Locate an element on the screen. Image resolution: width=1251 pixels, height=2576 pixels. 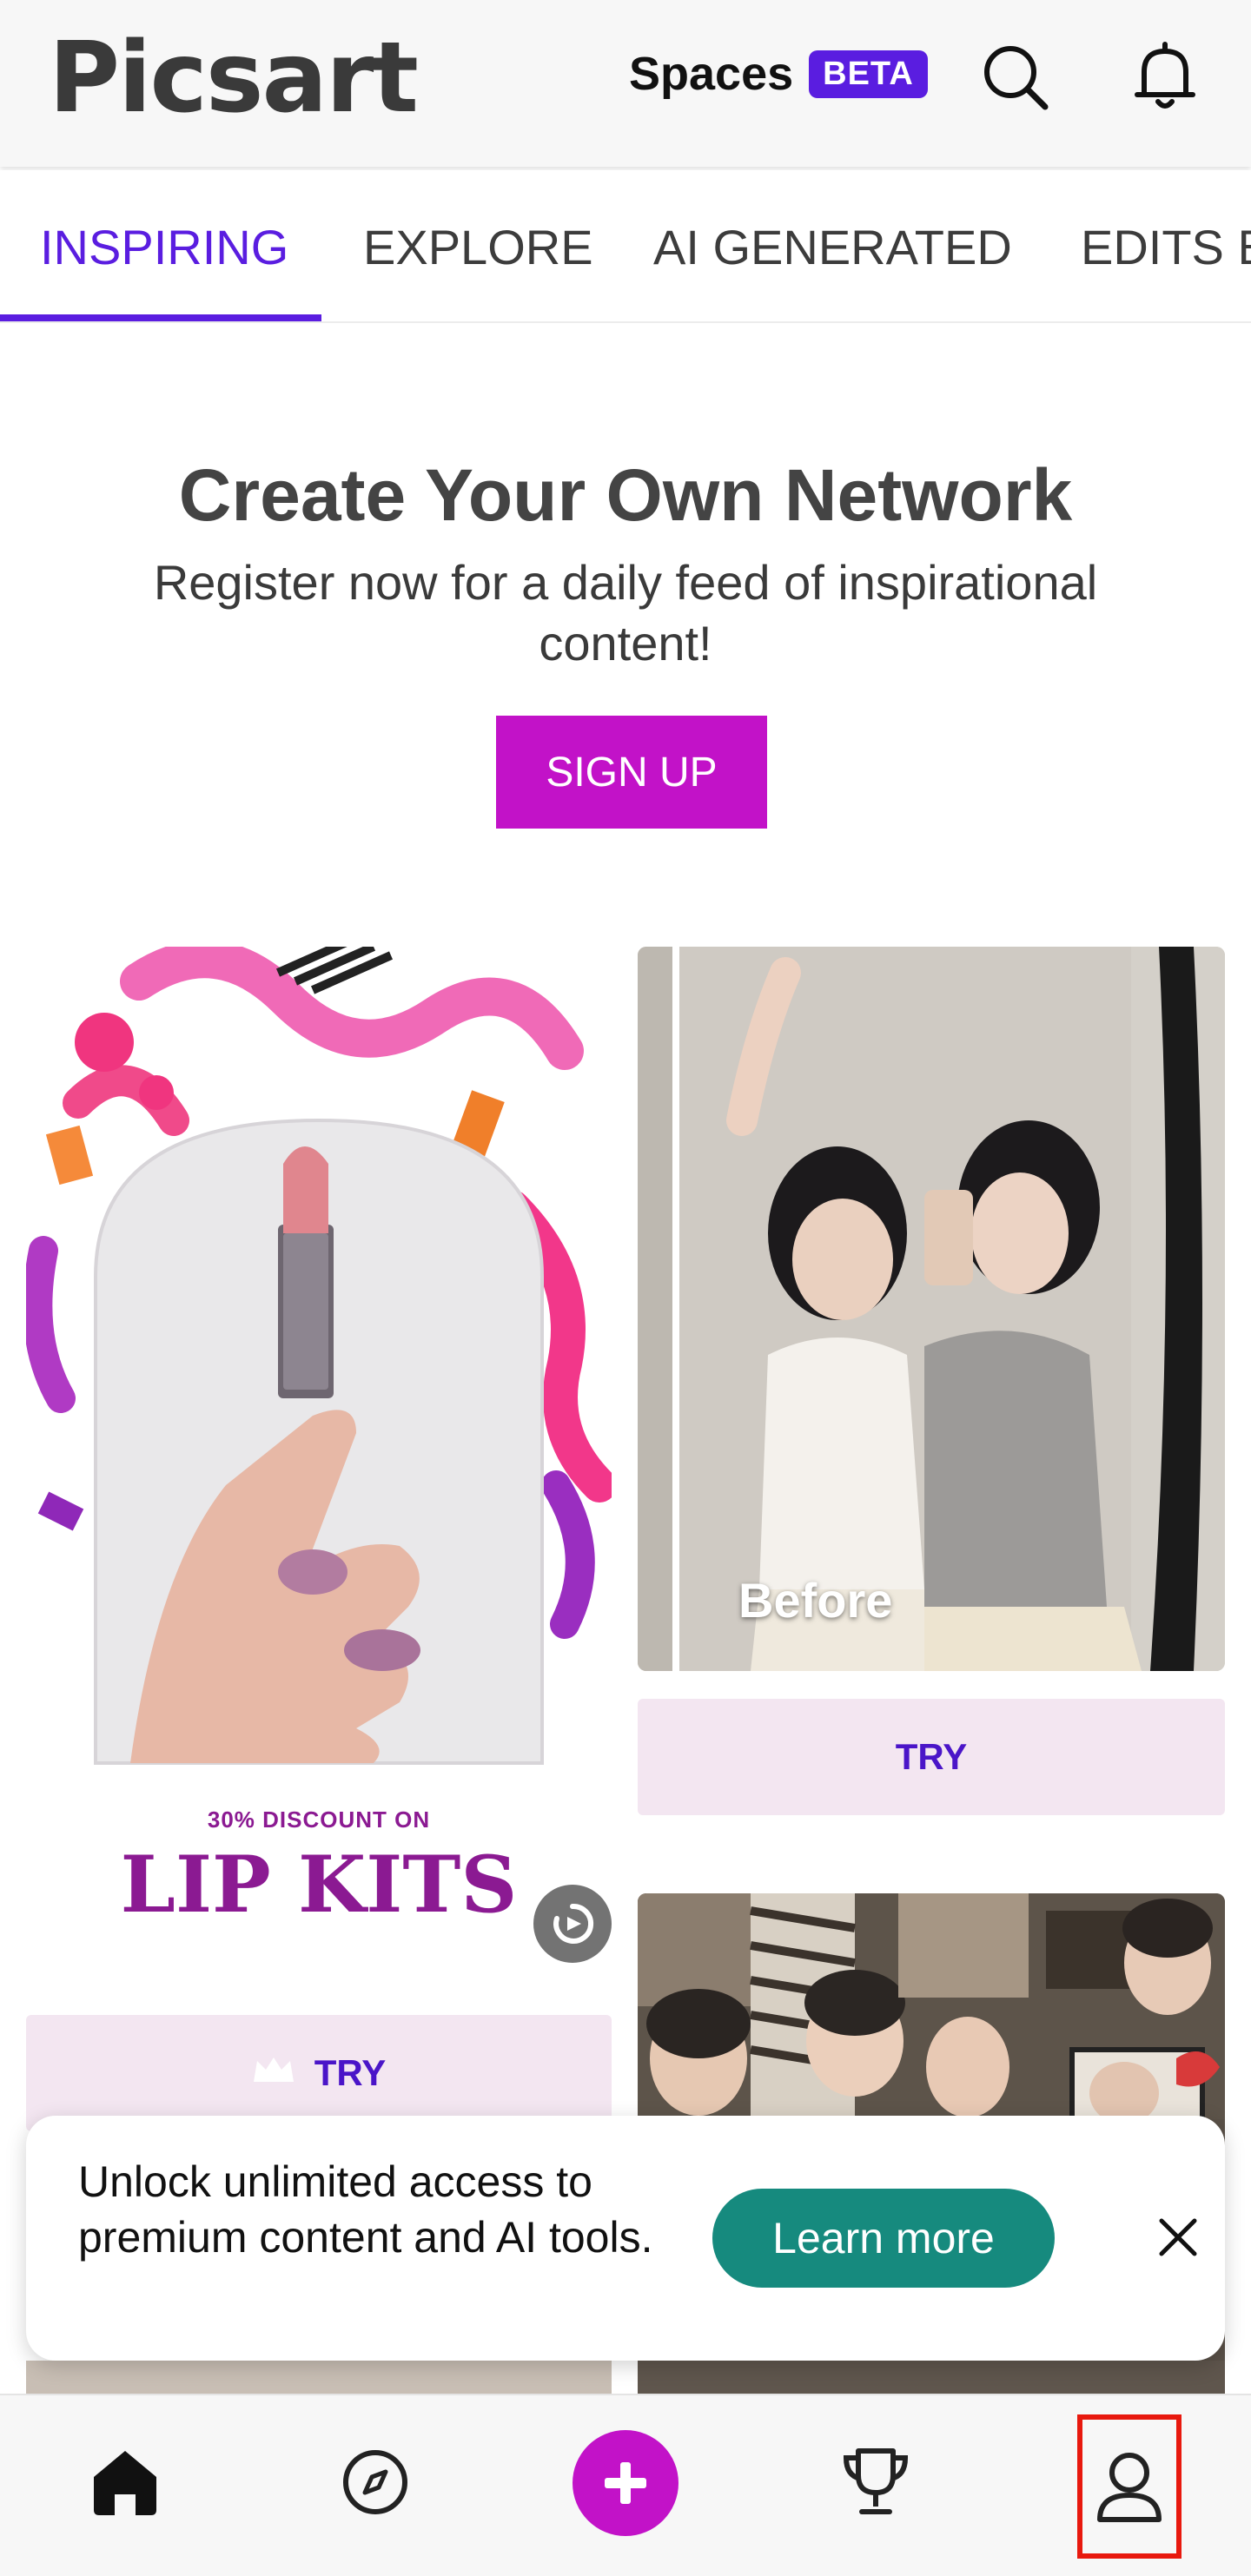
tab-explore: EXPLORE is located at coordinates (478, 245).